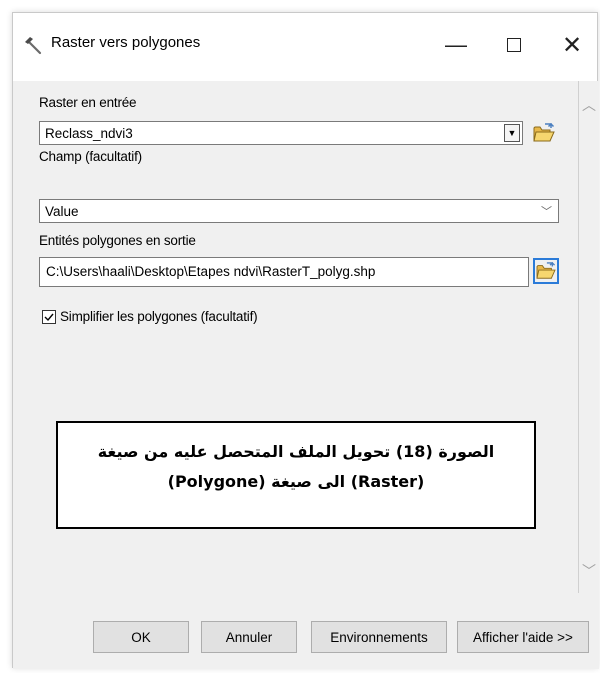 The width and height of the screenshot is (600, 673). What do you see at coordinates (546, 212) in the screenshot?
I see `chevron-down-icon: ﹀` at bounding box center [546, 212].